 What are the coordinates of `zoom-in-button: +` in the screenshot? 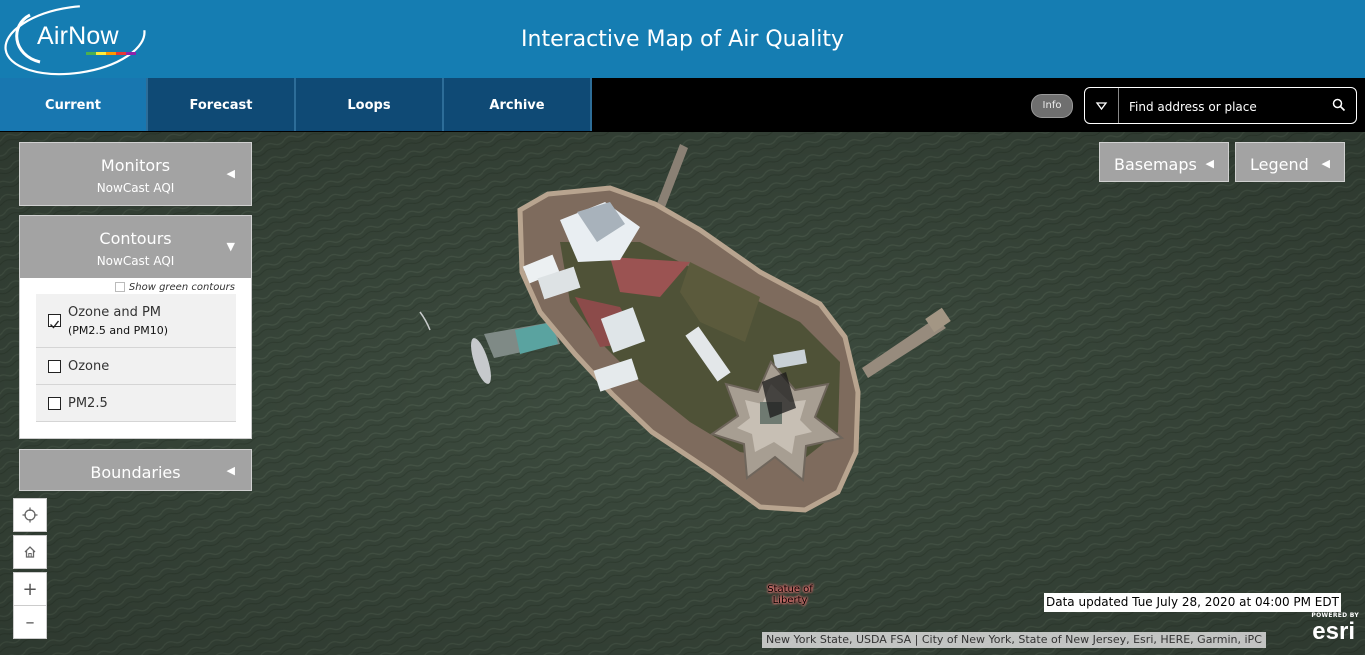 It's located at (30, 589).